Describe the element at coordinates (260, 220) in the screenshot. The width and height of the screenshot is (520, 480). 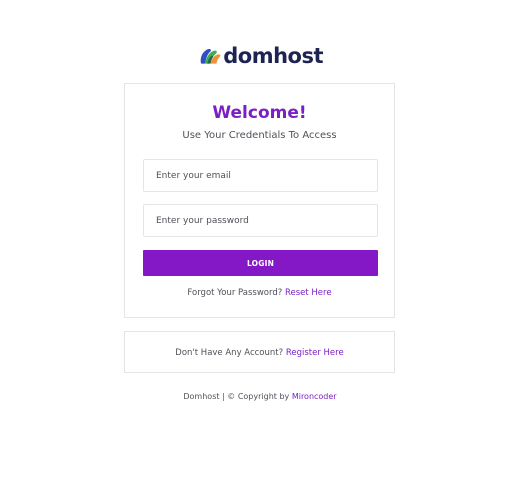
I see `password-input` at that location.